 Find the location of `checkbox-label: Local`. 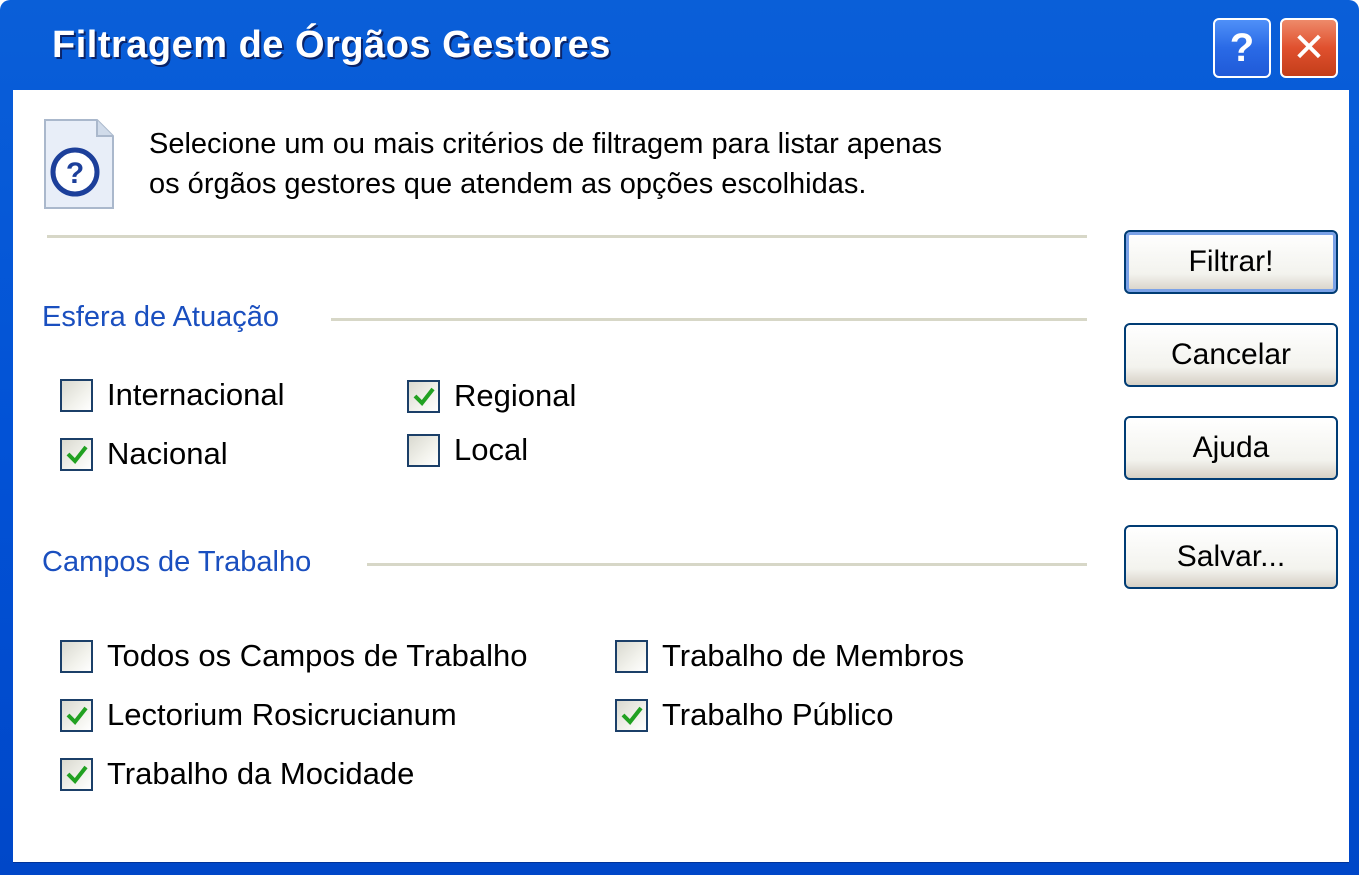

checkbox-label: Local is located at coordinates (491, 449).